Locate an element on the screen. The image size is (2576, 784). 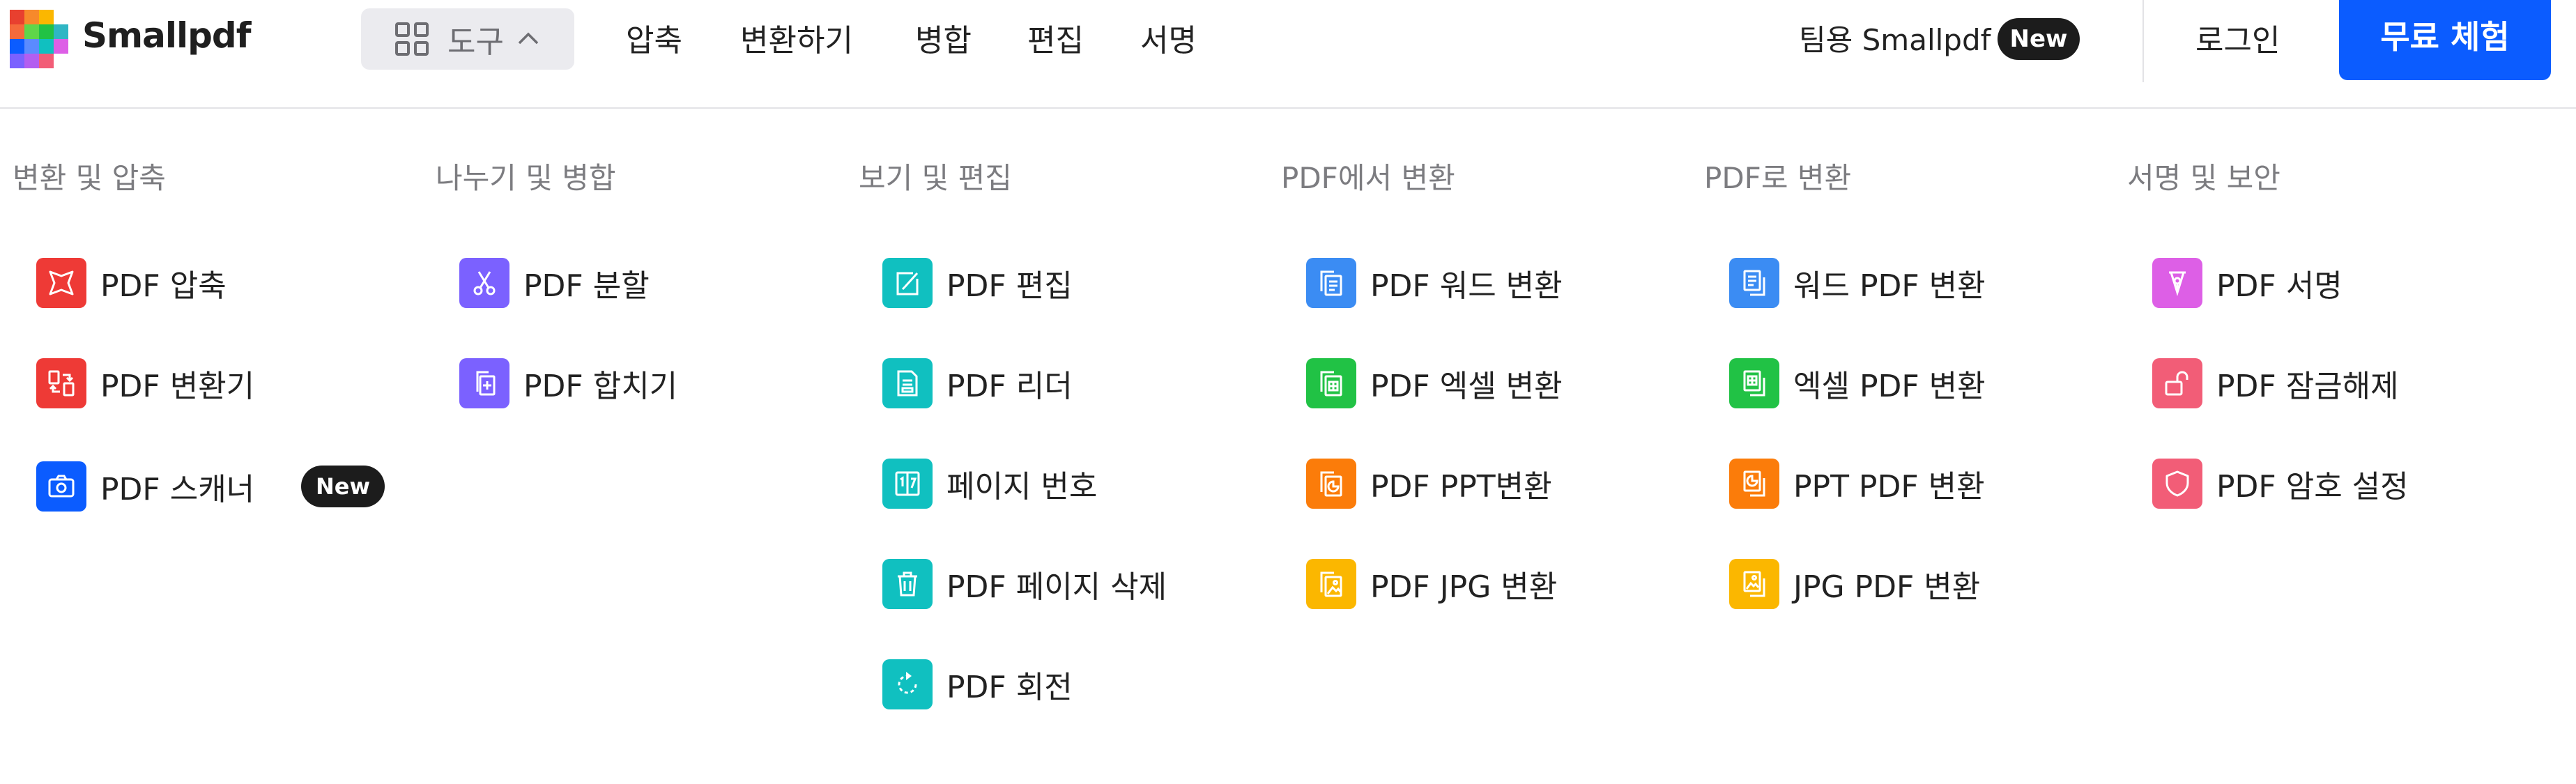
menu-item-pdf-to-word: PDF 워드 변환 is located at coordinates (1434, 283).